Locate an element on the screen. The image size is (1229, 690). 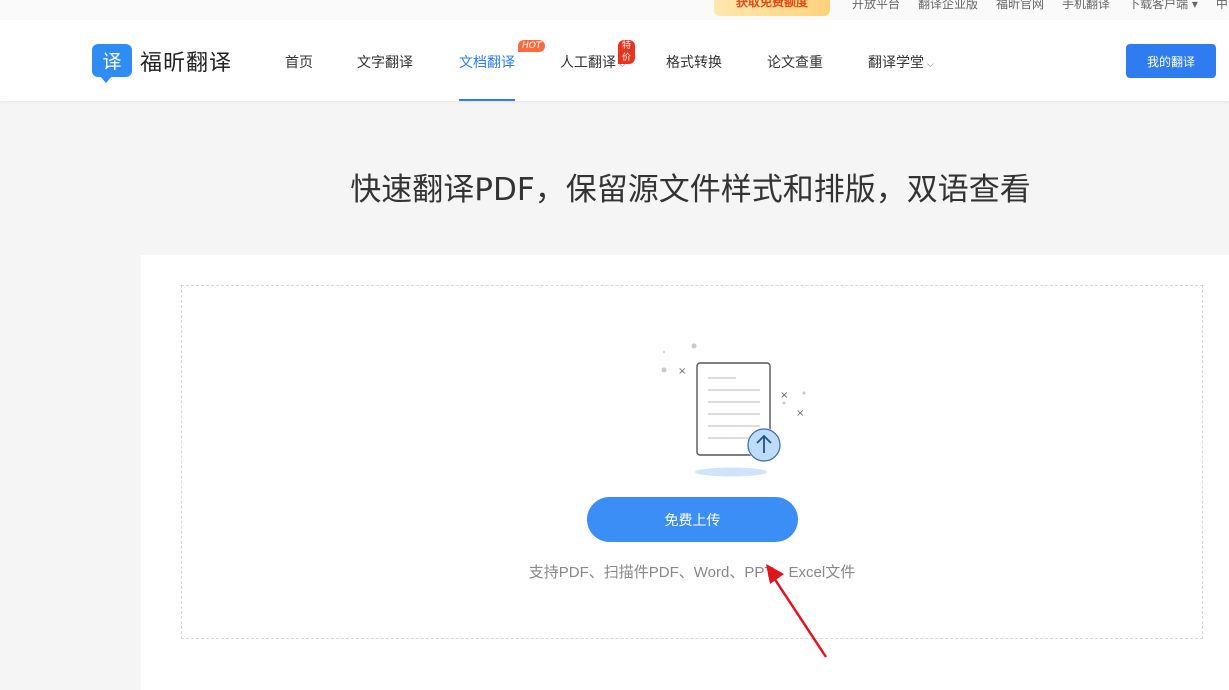
nav-label: 人工翻译 is located at coordinates (588, 63).